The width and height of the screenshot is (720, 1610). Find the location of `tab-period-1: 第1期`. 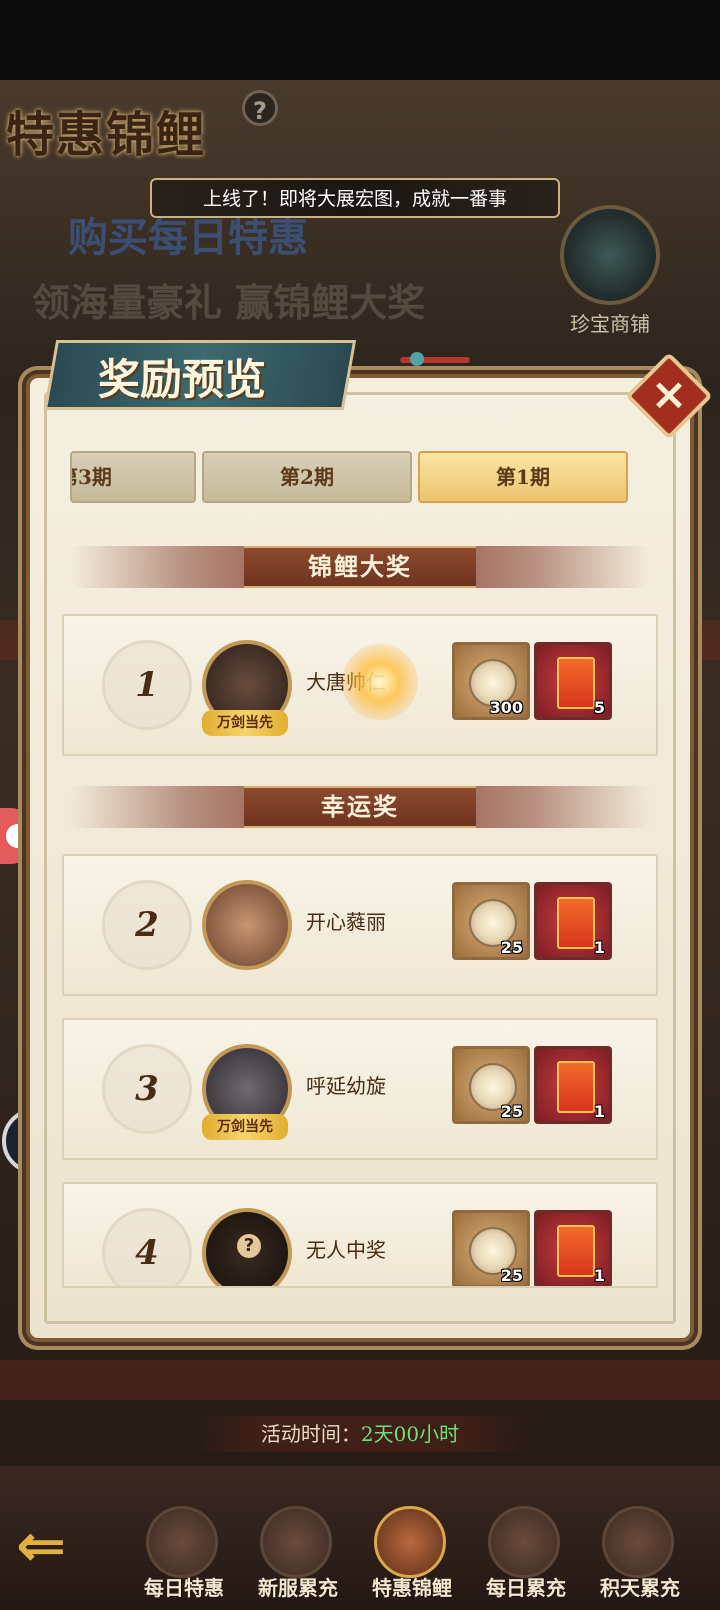

tab-period-1: 第1期 is located at coordinates (523, 477).